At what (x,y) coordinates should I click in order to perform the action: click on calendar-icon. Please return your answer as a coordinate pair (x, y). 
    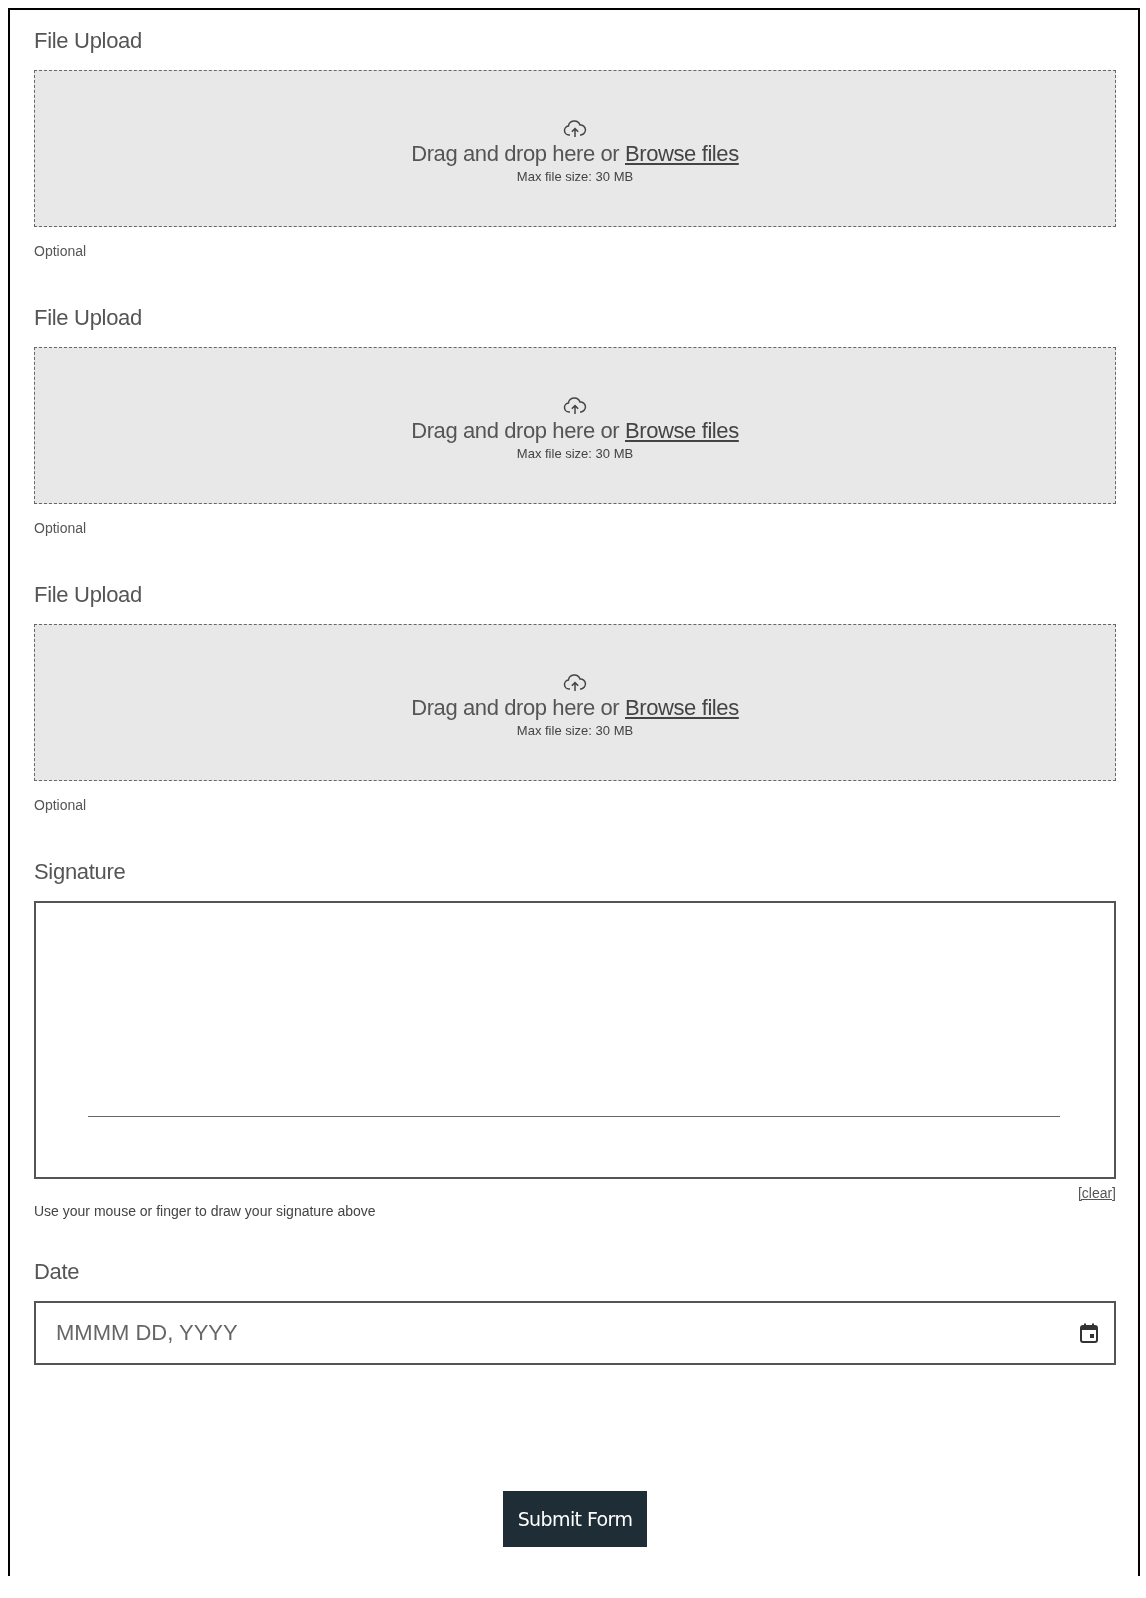
    Looking at the image, I should click on (1089, 1333).